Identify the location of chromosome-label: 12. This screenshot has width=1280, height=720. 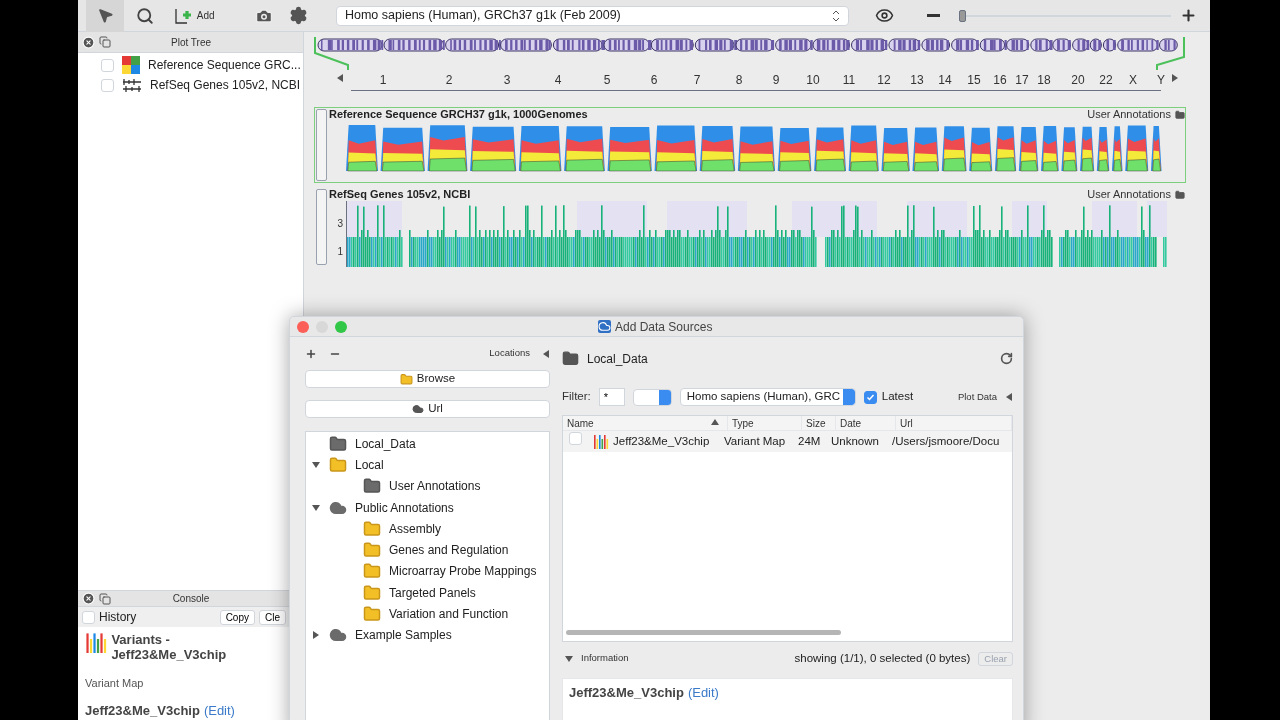
(884, 80).